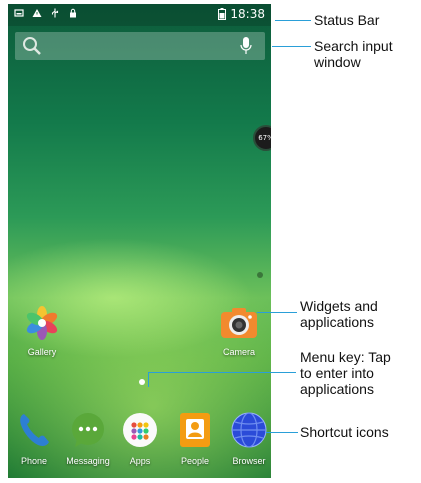 Image resolution: width=421 pixels, height=483 pixels. I want to click on callout-widgets: Widgets and applications, so click(339, 314).